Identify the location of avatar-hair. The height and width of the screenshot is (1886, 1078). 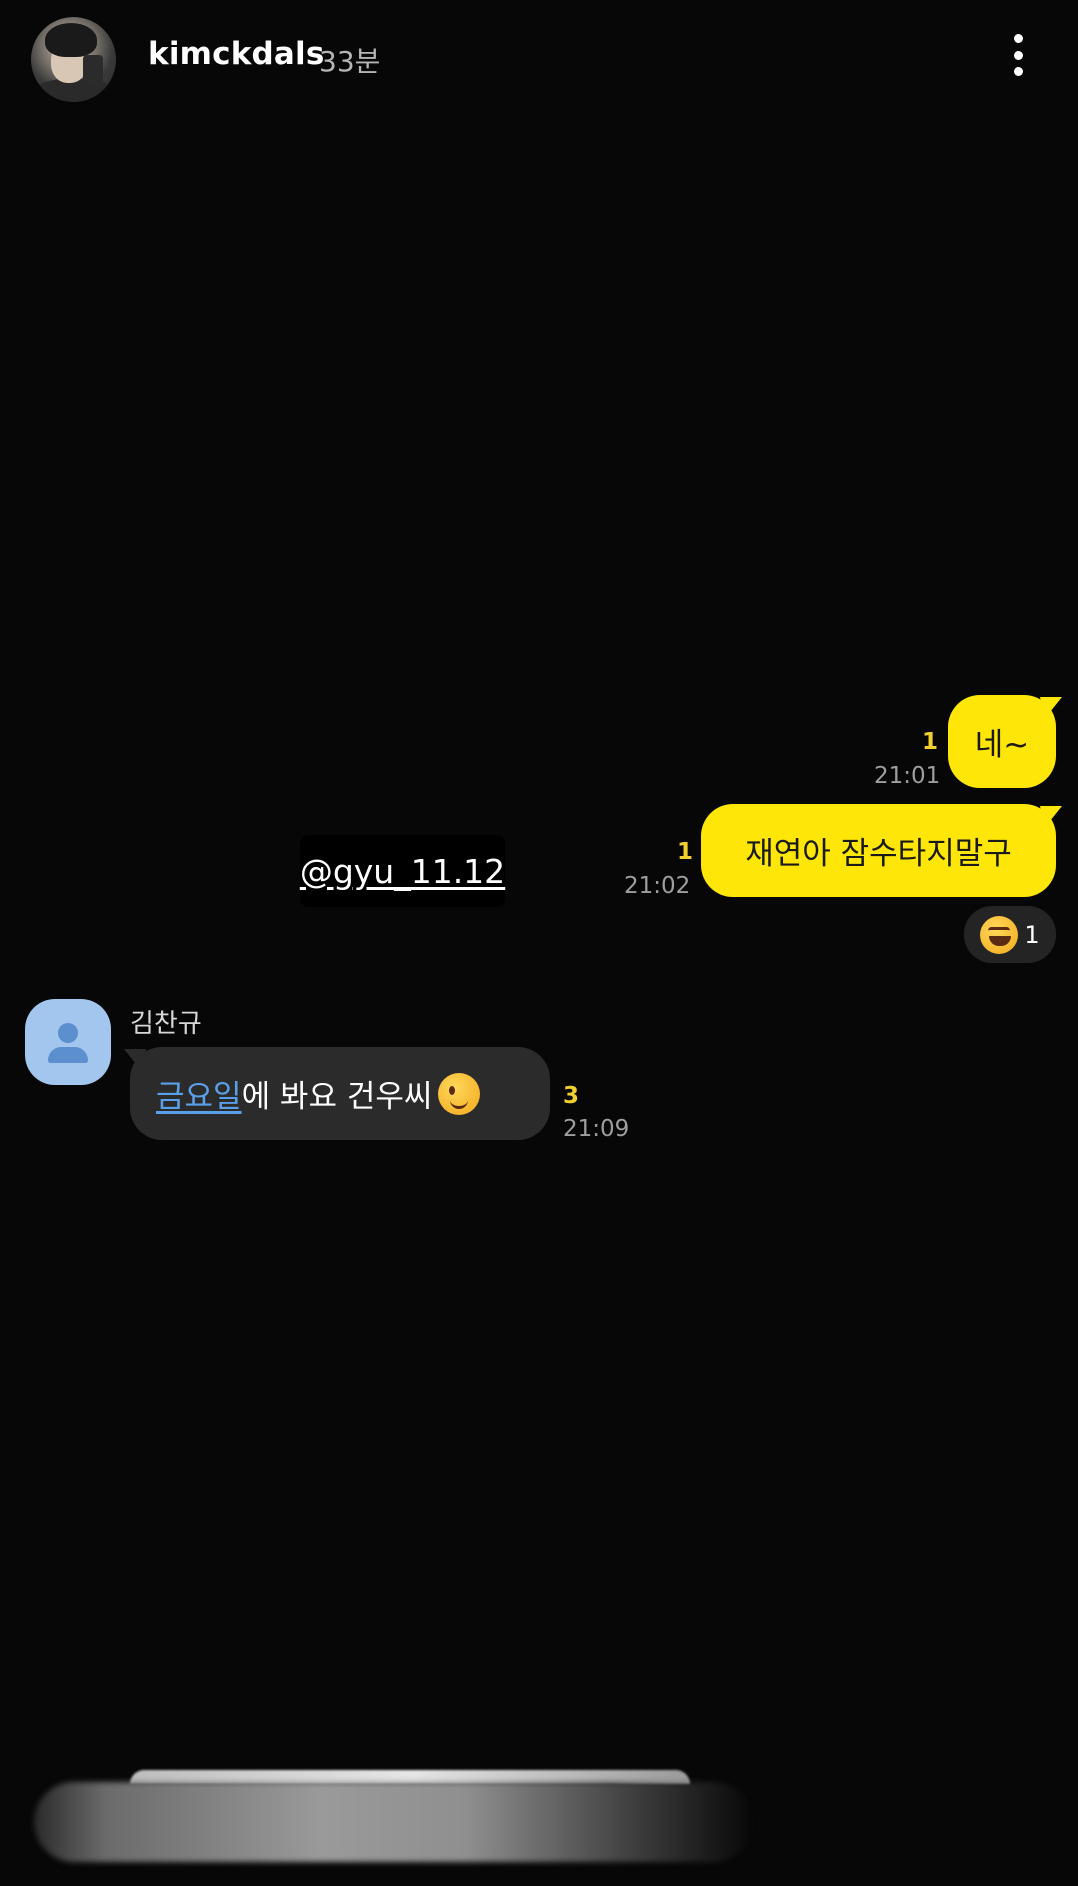
(71, 40).